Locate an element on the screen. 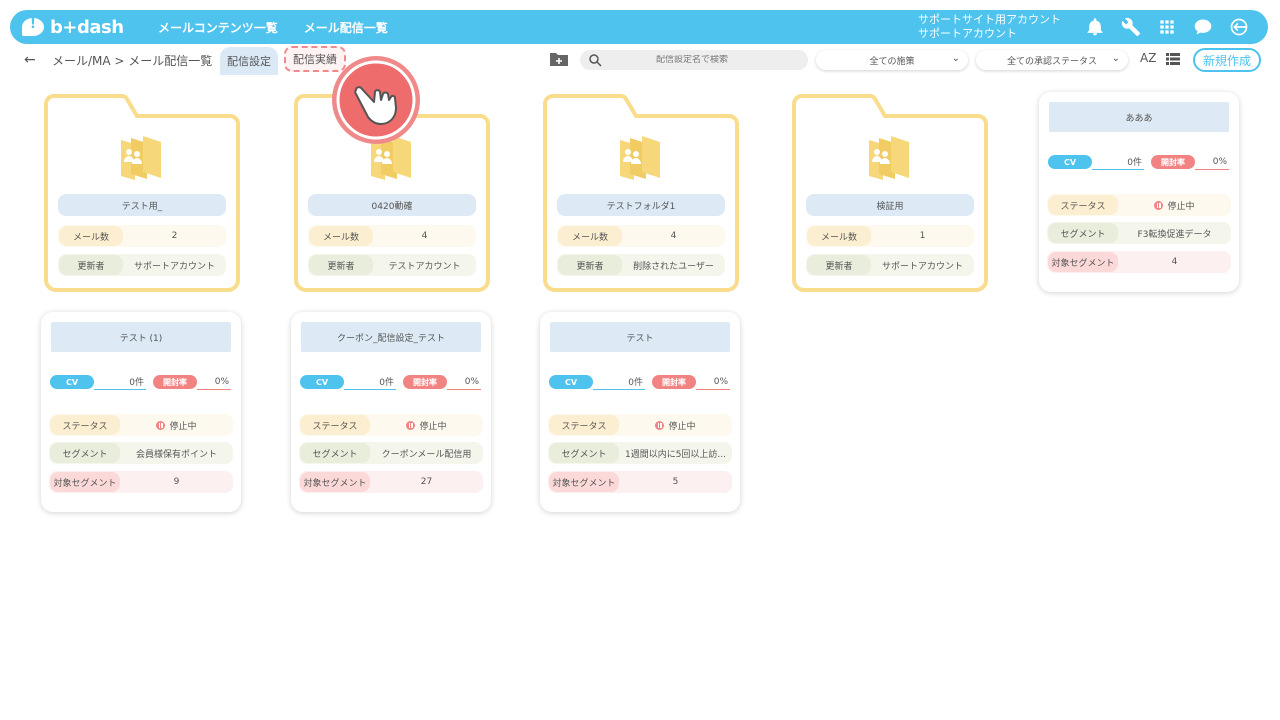 The image size is (1280, 720). search-input is located at coordinates (692, 60).